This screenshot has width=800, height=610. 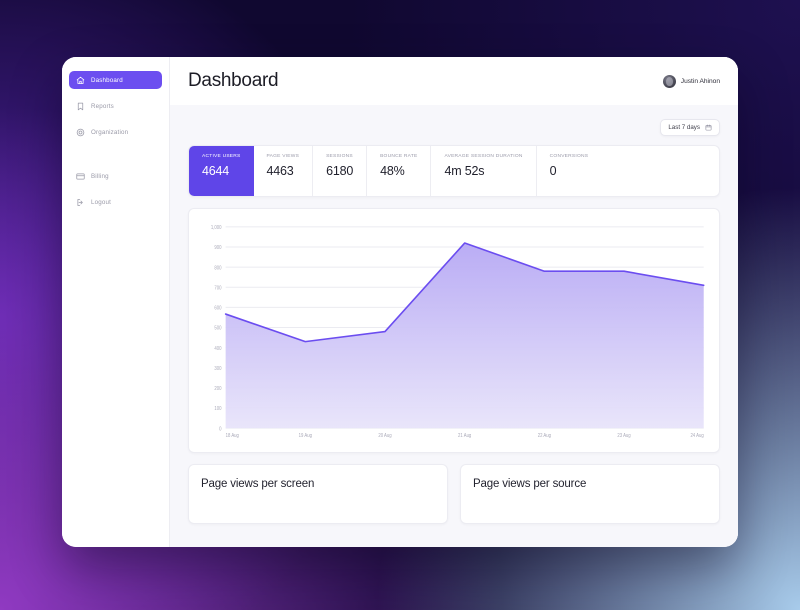 I want to click on credit-card-icon, so click(x=80, y=176).